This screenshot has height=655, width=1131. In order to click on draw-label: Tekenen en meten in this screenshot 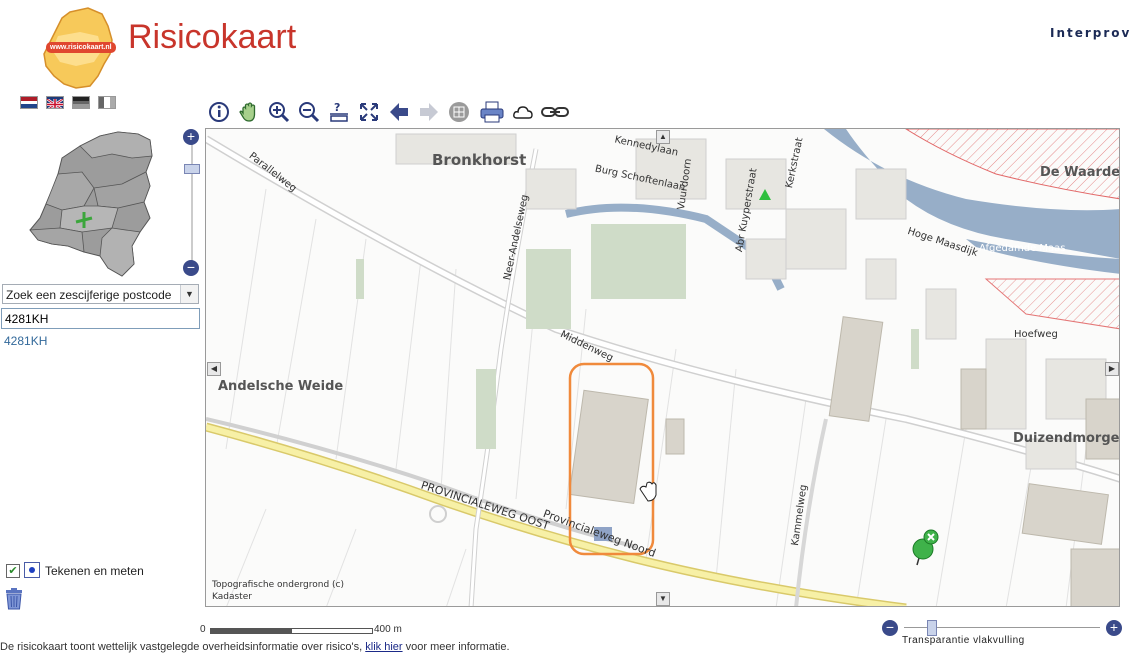, I will do `click(94, 571)`.